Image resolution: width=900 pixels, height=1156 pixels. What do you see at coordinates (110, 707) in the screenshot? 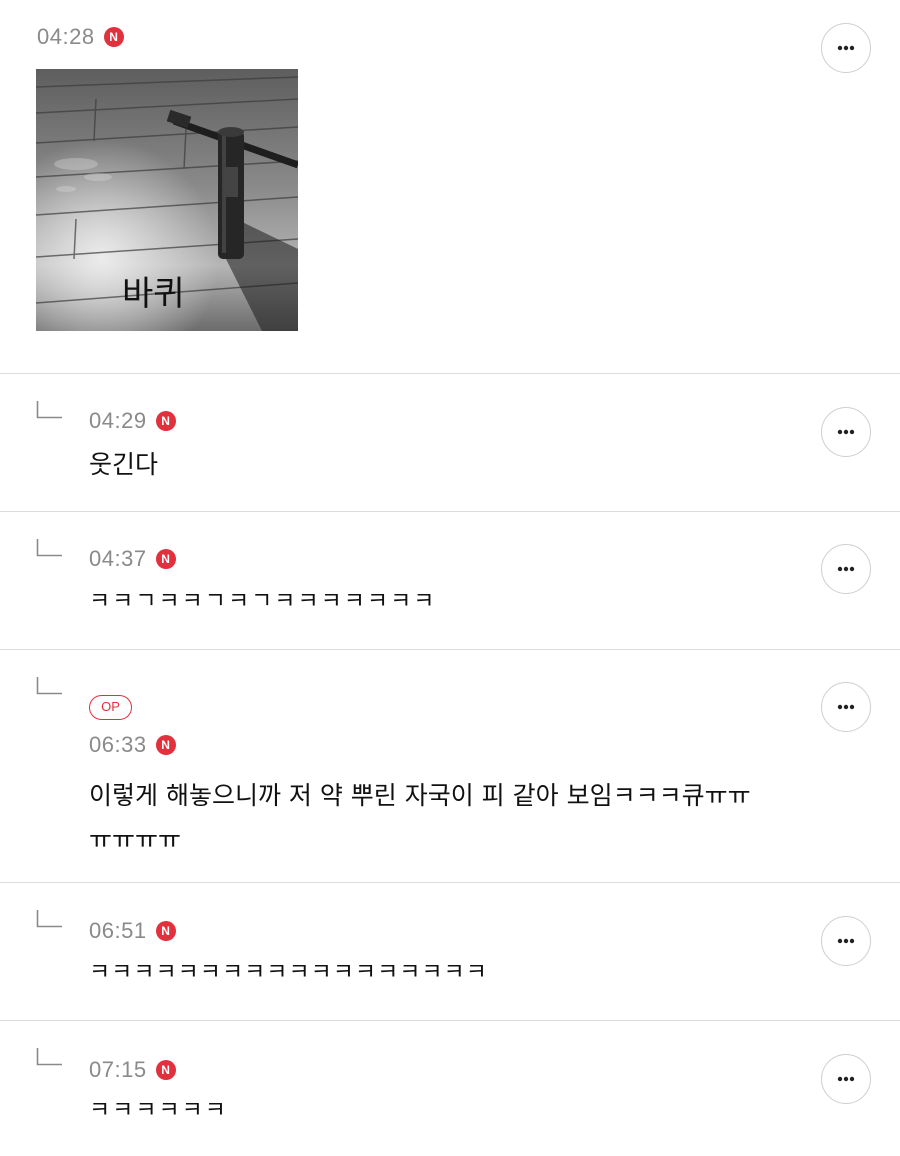
I see `op-badge: OP` at bounding box center [110, 707].